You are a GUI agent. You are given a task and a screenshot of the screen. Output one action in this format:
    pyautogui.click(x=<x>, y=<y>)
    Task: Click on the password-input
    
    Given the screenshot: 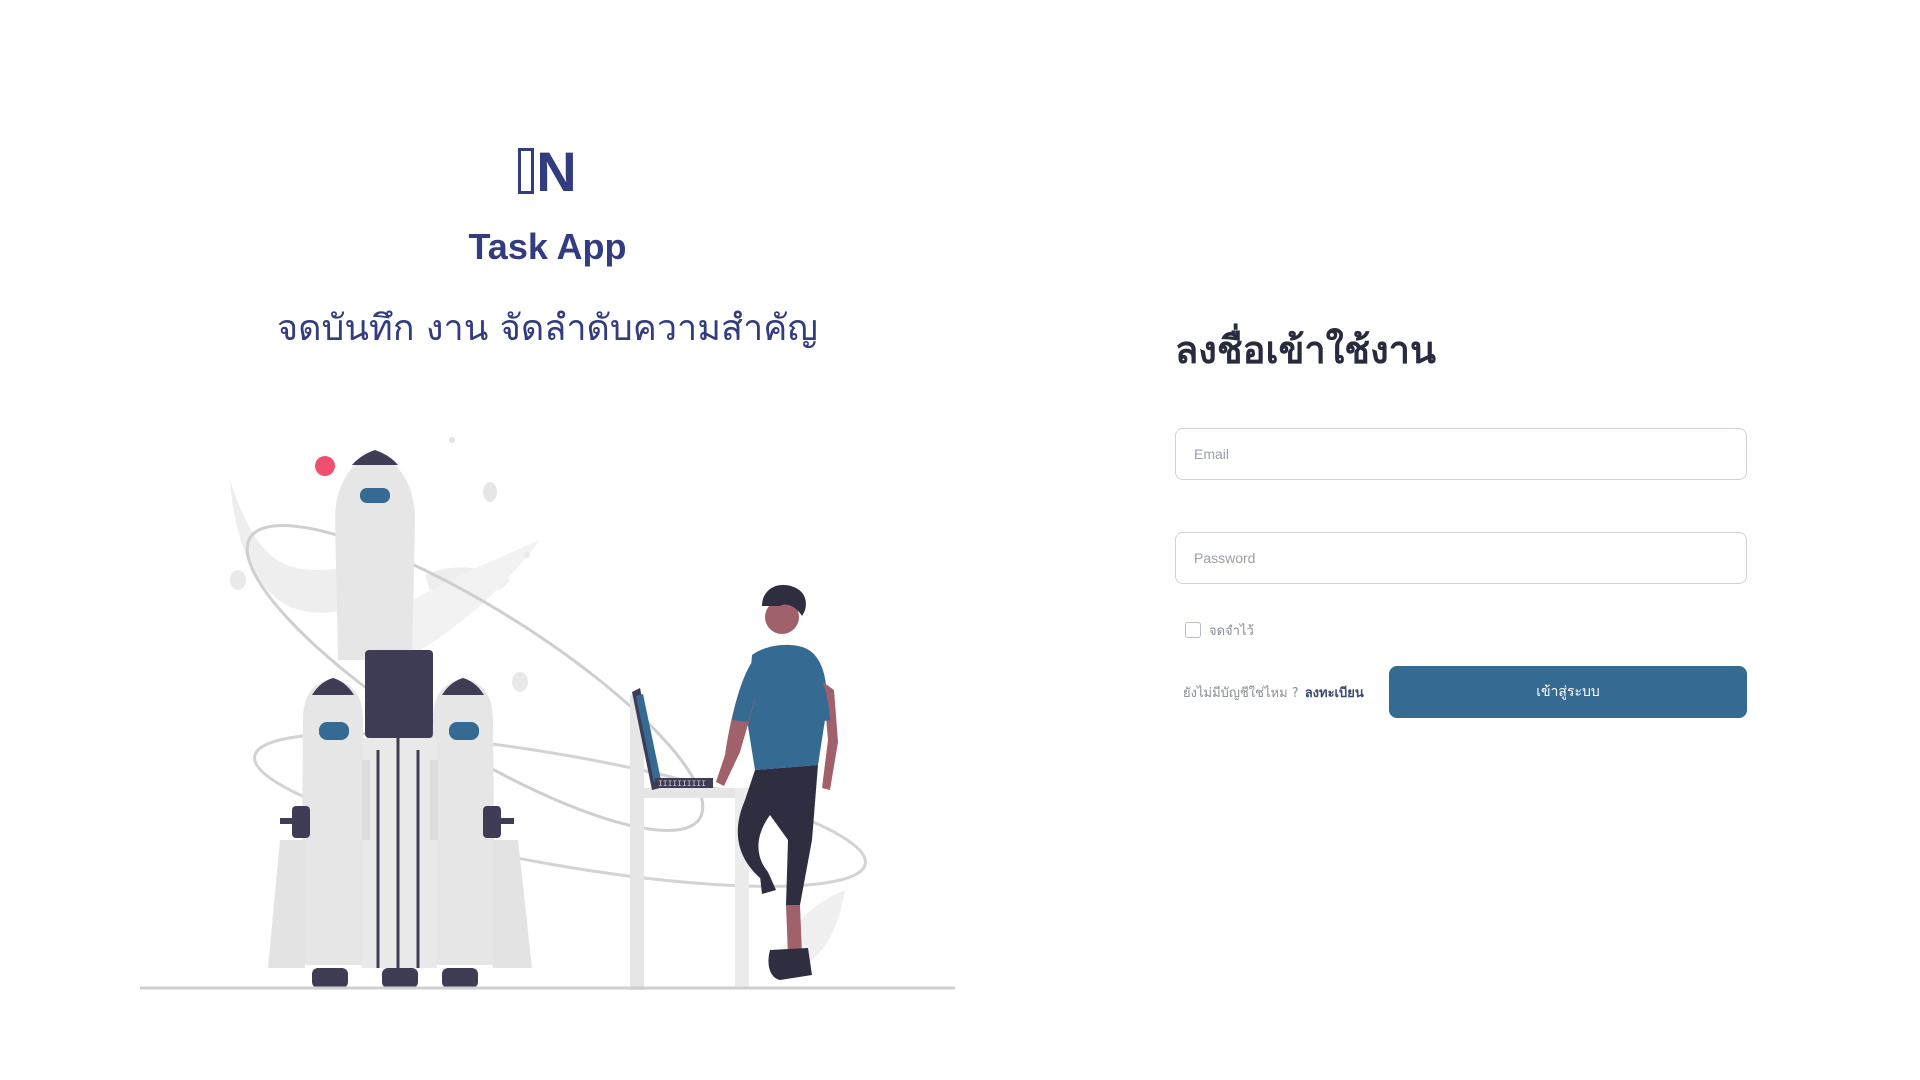 What is the action you would take?
    pyautogui.click(x=1461, y=558)
    